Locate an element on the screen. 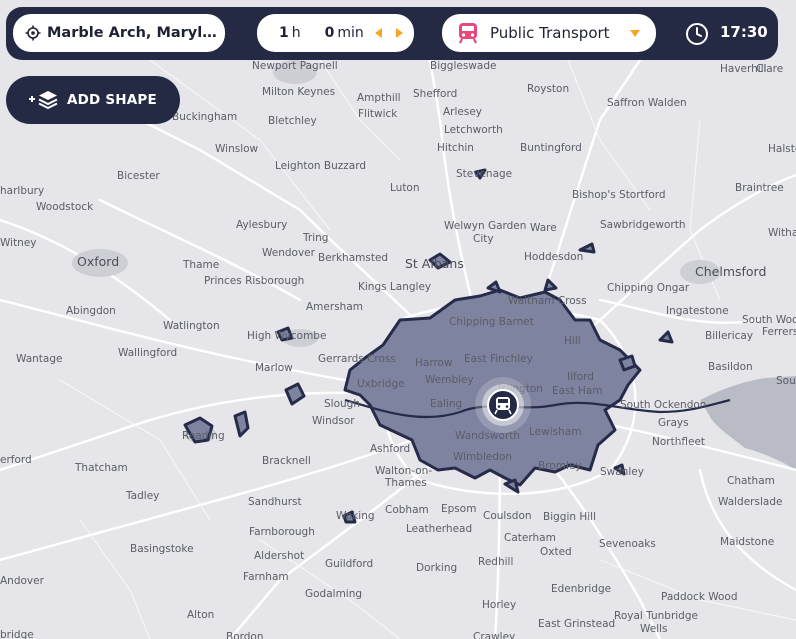 This screenshot has width=796, height=639. place-label: Coulsdon is located at coordinates (507, 516).